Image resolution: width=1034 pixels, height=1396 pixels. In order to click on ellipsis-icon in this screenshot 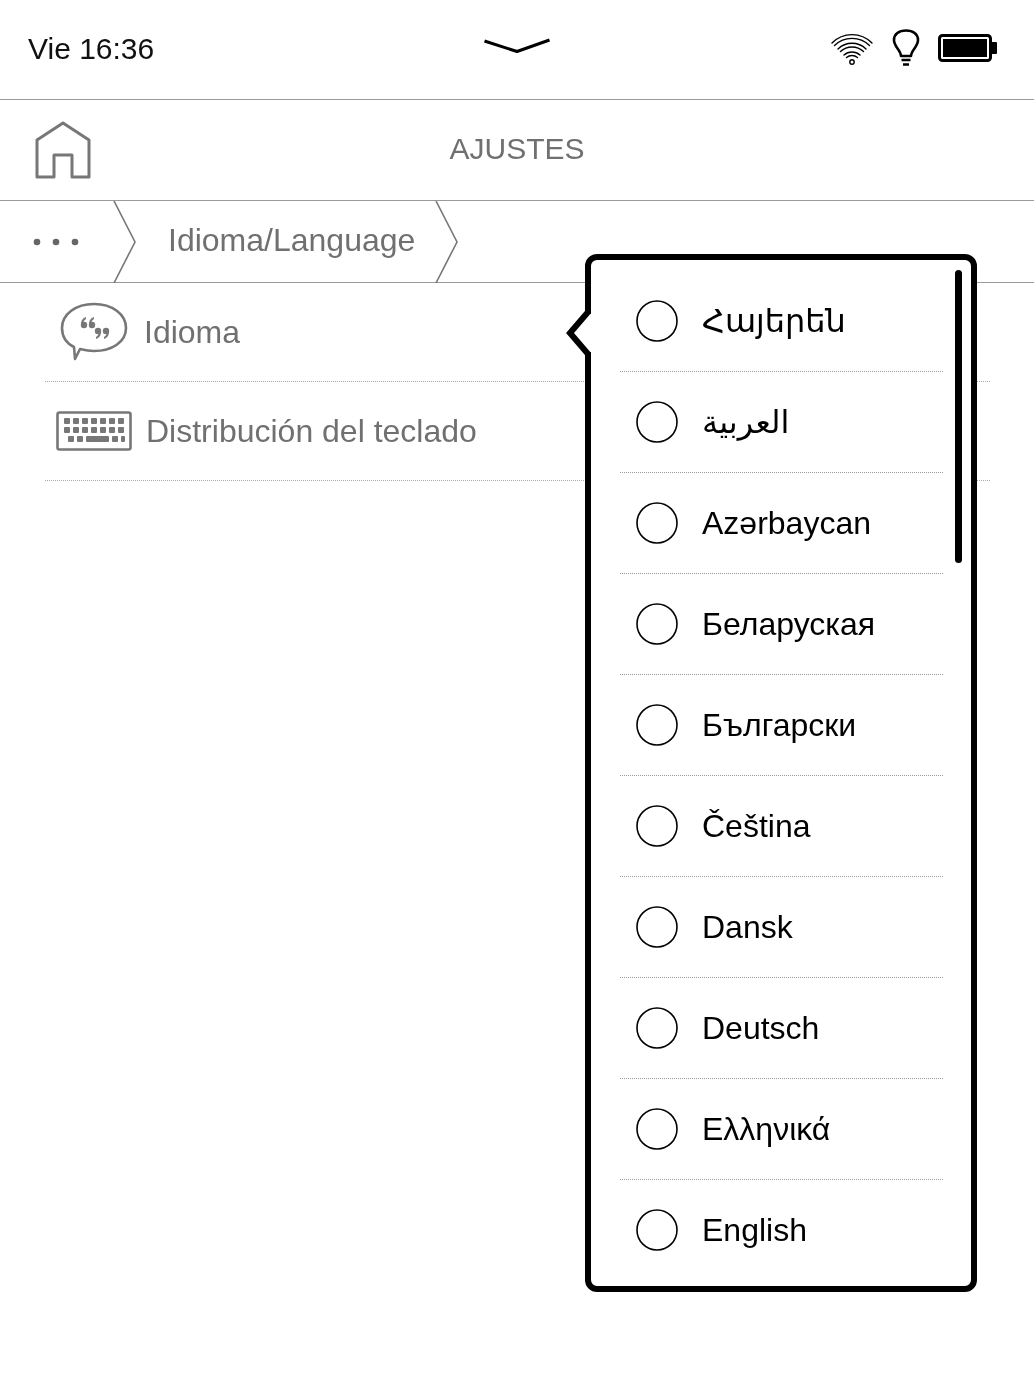, I will do `click(56, 241)`.